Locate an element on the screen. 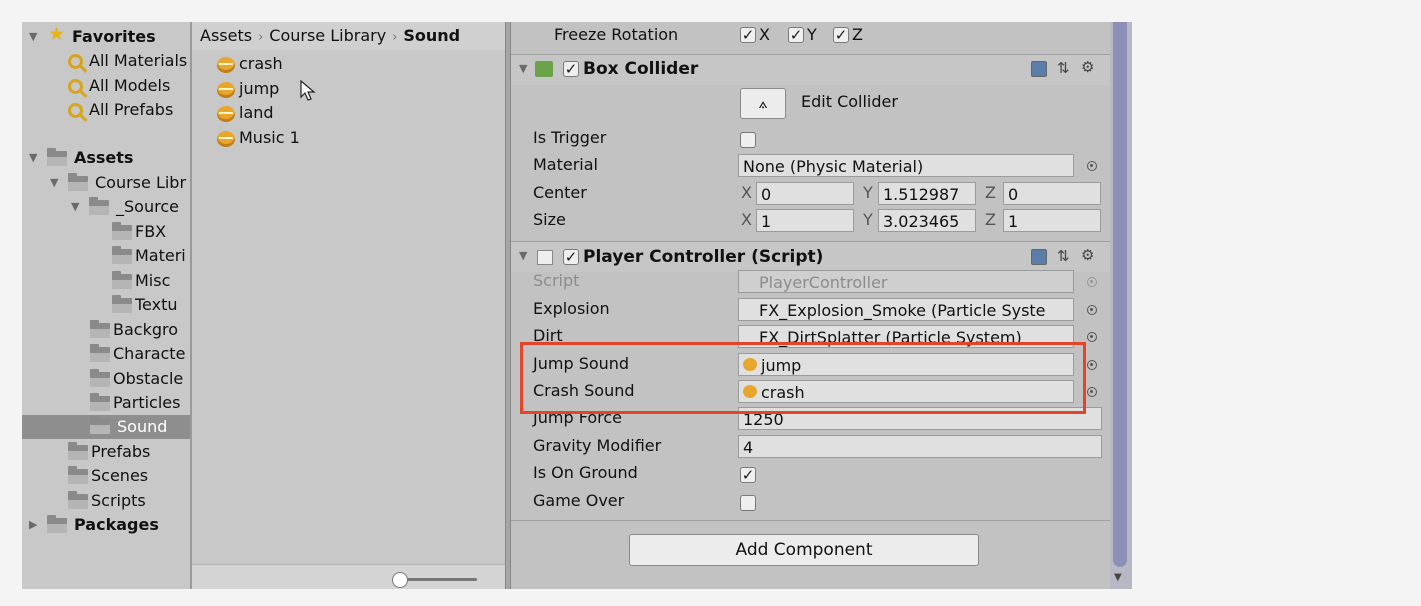  player-controller-title: Player Controller (Script) is located at coordinates (703, 257).